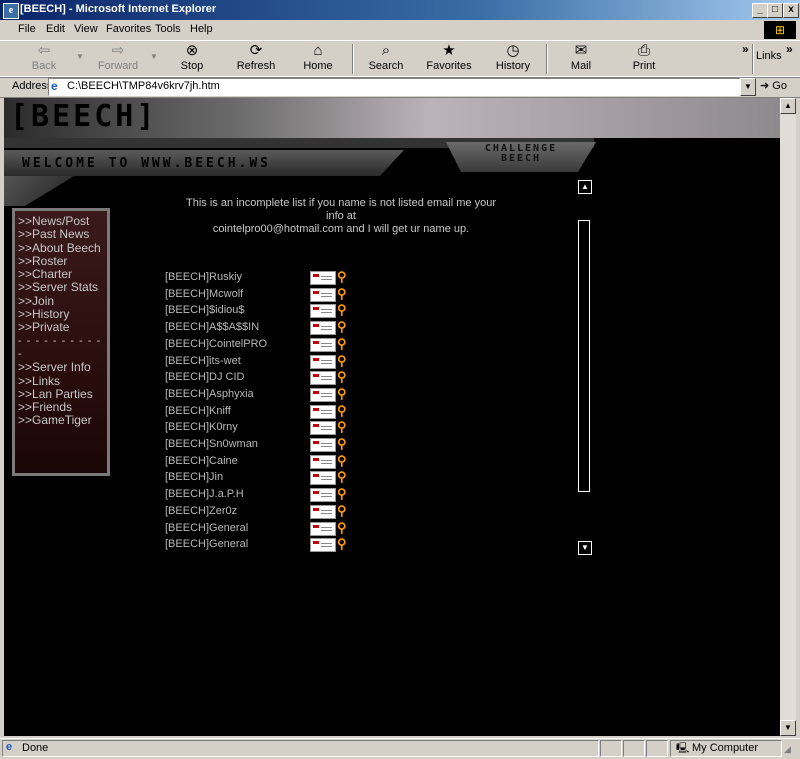 The image size is (800, 759). Describe the element at coordinates (11, 11) in the screenshot. I see `ie-app-icon: e` at that location.